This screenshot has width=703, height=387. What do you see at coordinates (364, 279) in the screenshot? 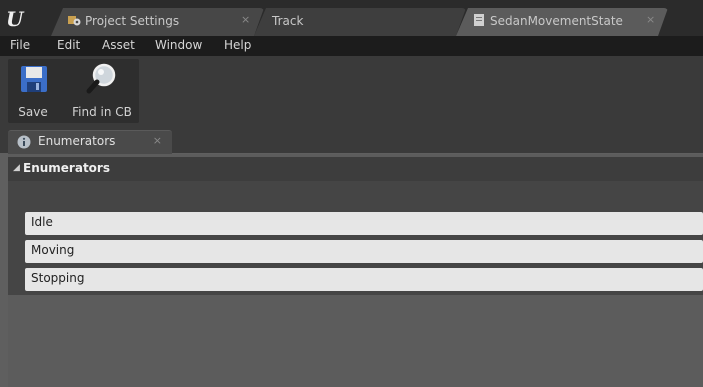
I see `enumerator-row: Stopping` at bounding box center [364, 279].